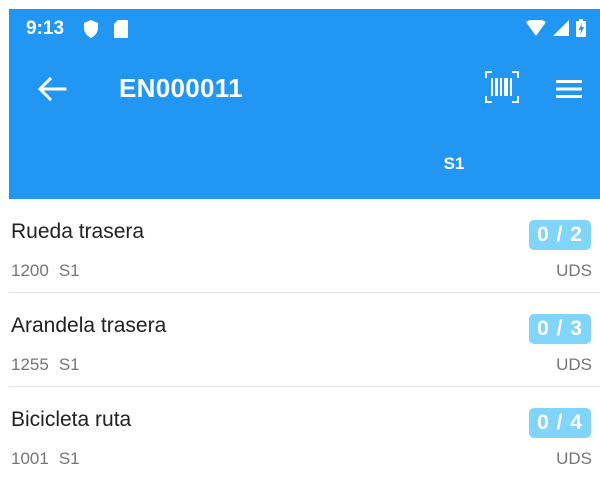 Image resolution: width=600 pixels, height=479 pixels. I want to click on item-details: 1001 S1, so click(45, 459).